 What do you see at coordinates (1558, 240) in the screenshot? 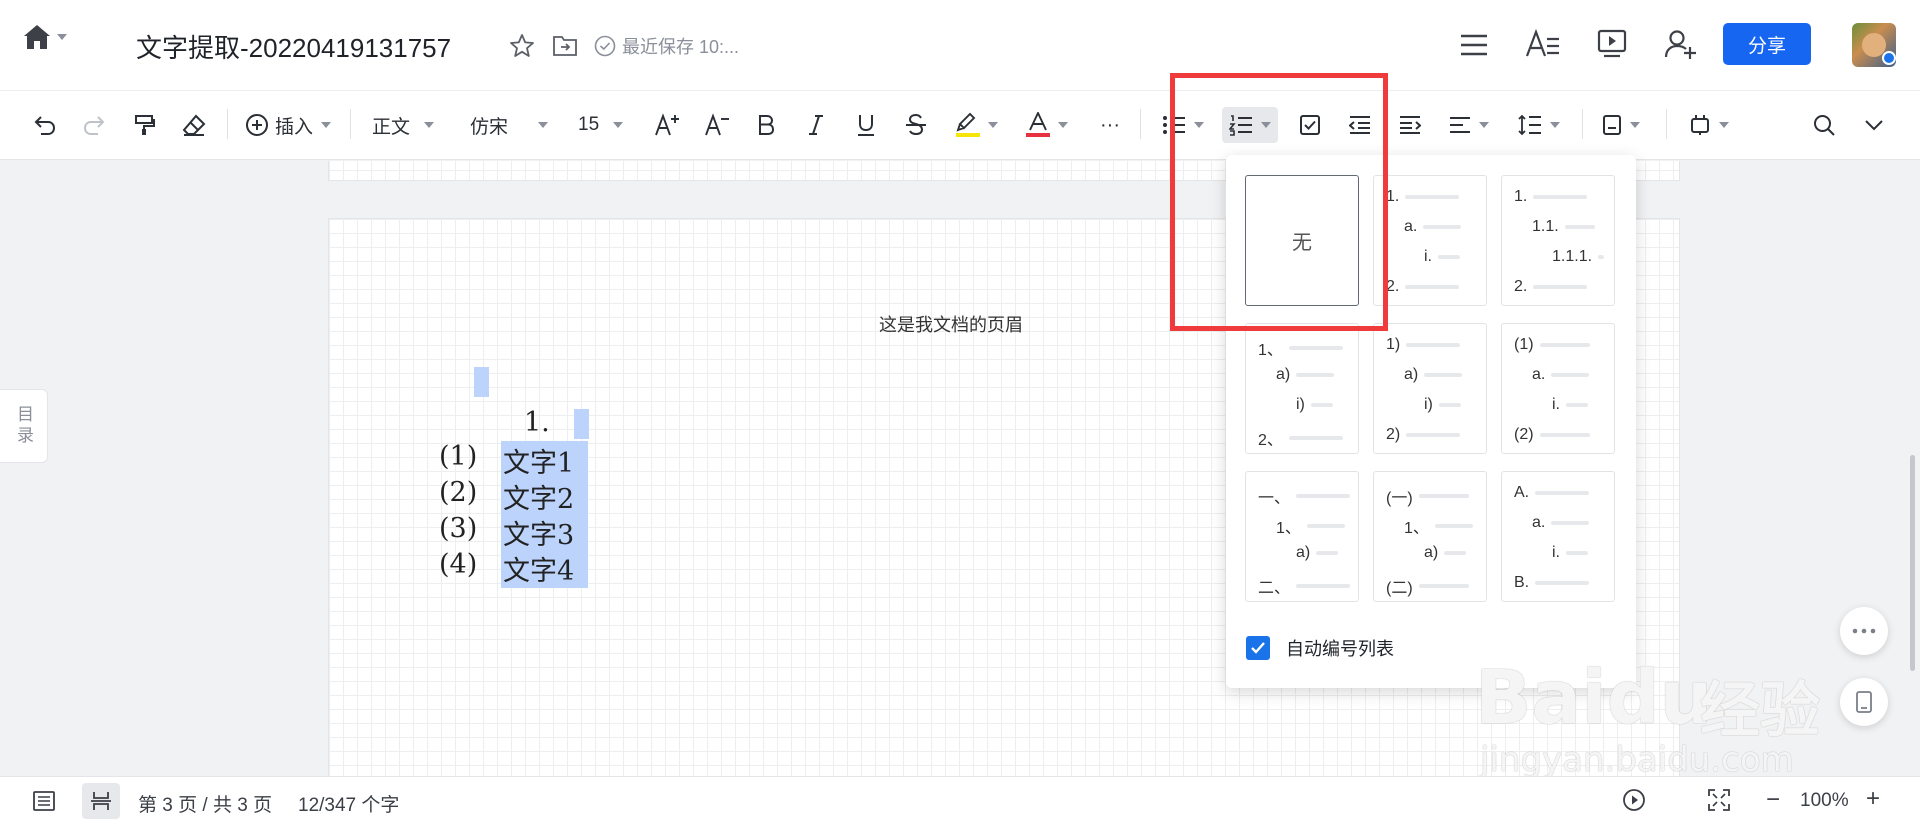
I see `numbering-option: 1. 1.1. 1.1.1. 2.` at bounding box center [1558, 240].